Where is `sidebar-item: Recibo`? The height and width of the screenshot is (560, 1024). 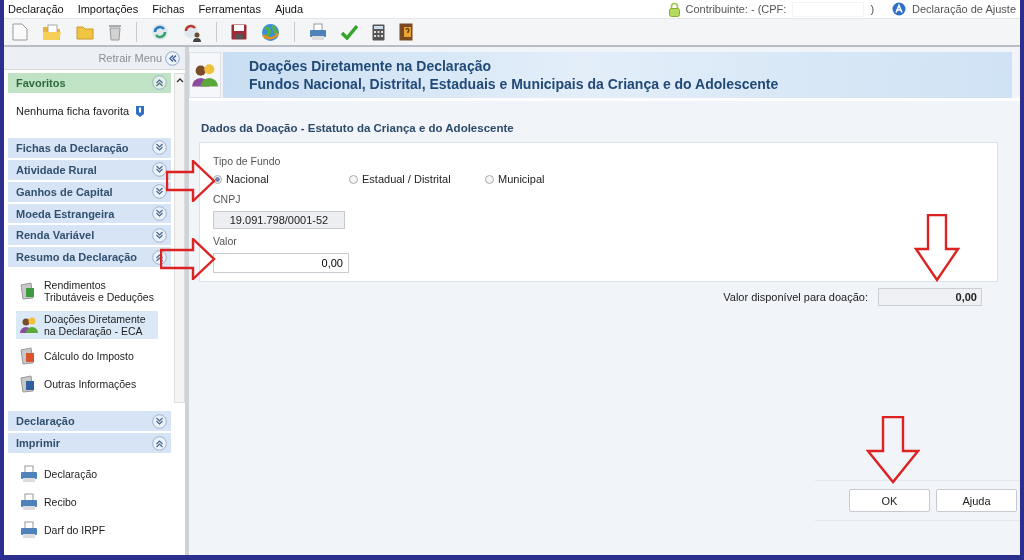 sidebar-item: Recibo is located at coordinates (87, 502).